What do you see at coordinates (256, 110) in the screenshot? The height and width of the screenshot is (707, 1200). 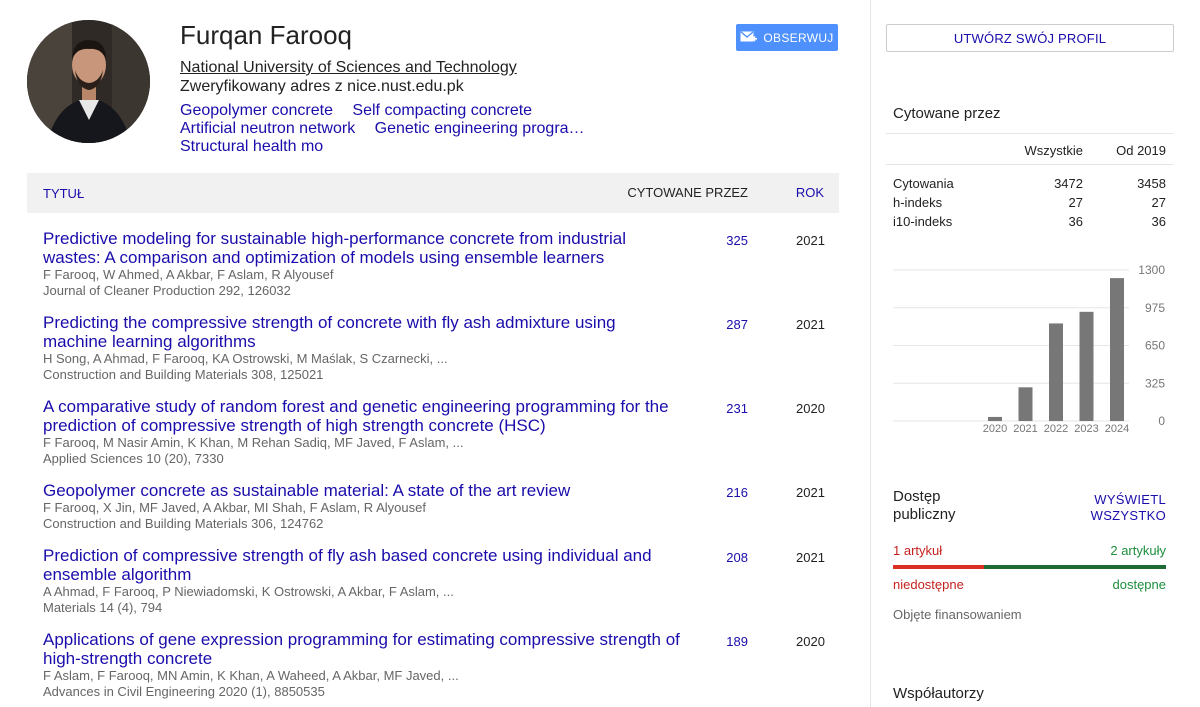 I see `interest-link: Geopolymer concrete` at bounding box center [256, 110].